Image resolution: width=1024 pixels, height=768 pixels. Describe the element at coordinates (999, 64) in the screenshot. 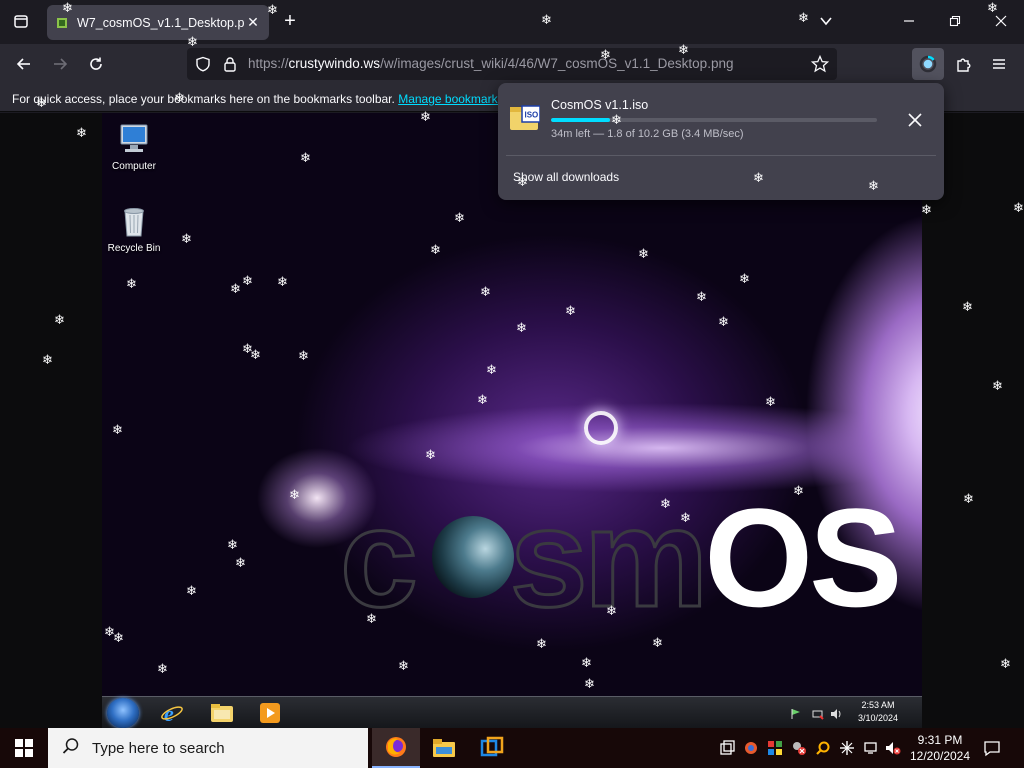

I see `hamburger-icon` at that location.